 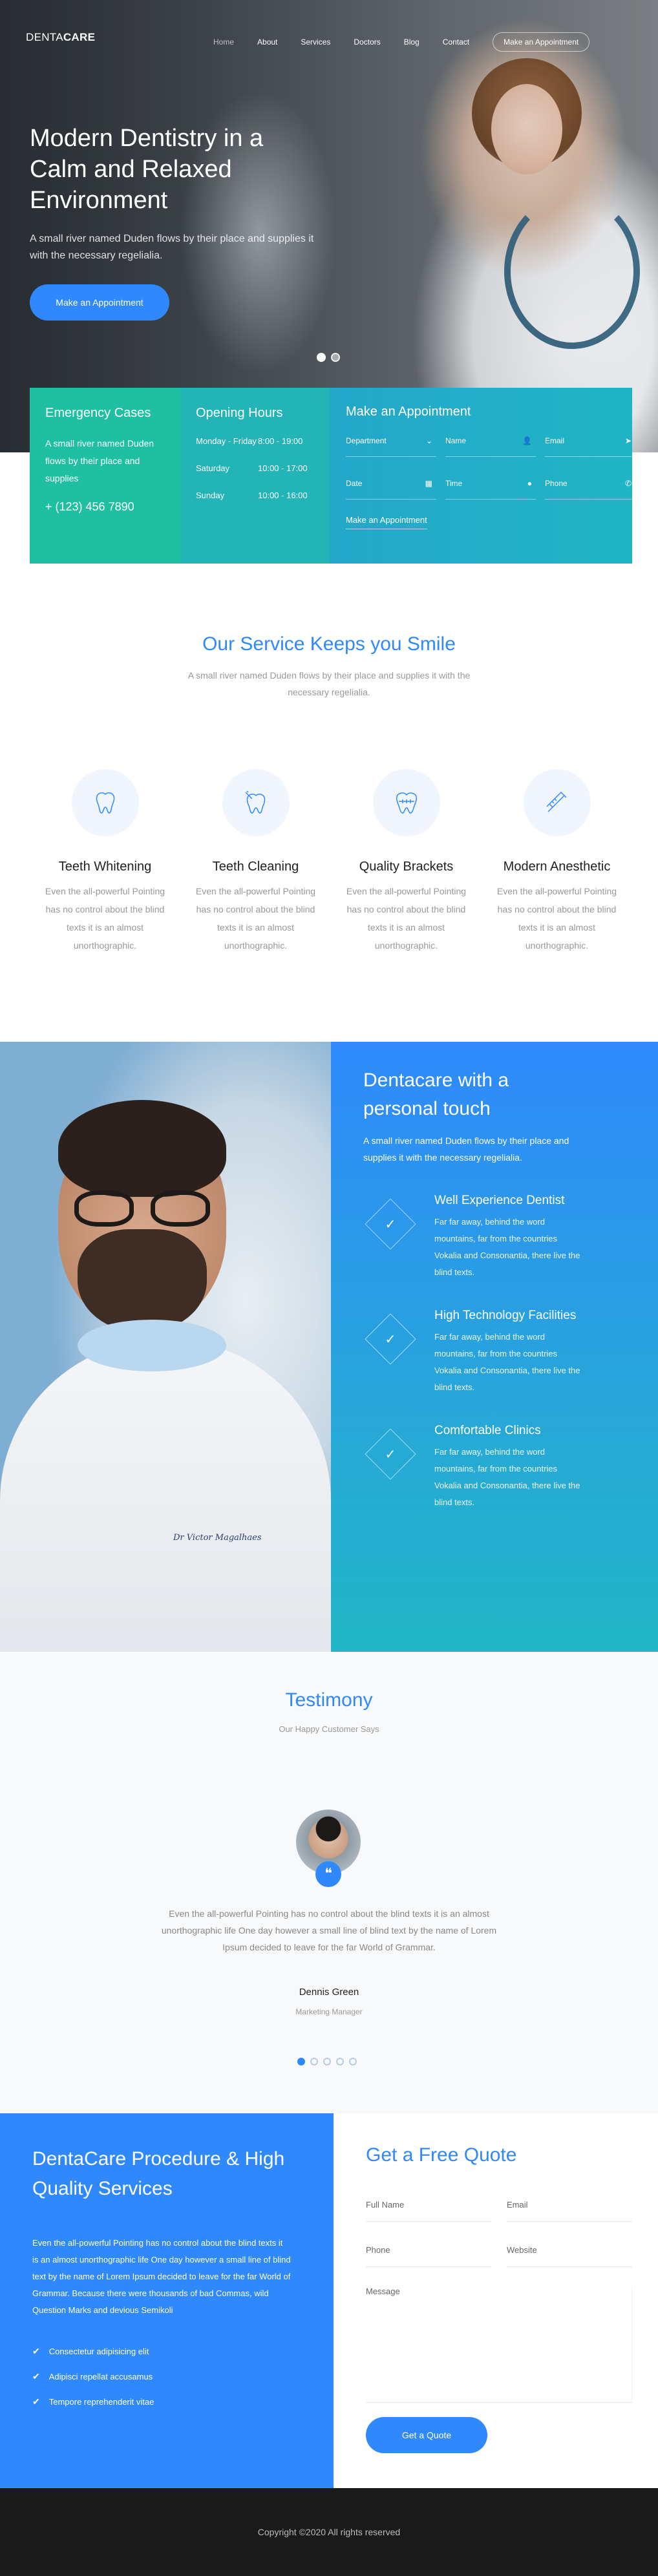 What do you see at coordinates (105, 507) in the screenshot?
I see `emergency-phone: + (123) 456 7890` at bounding box center [105, 507].